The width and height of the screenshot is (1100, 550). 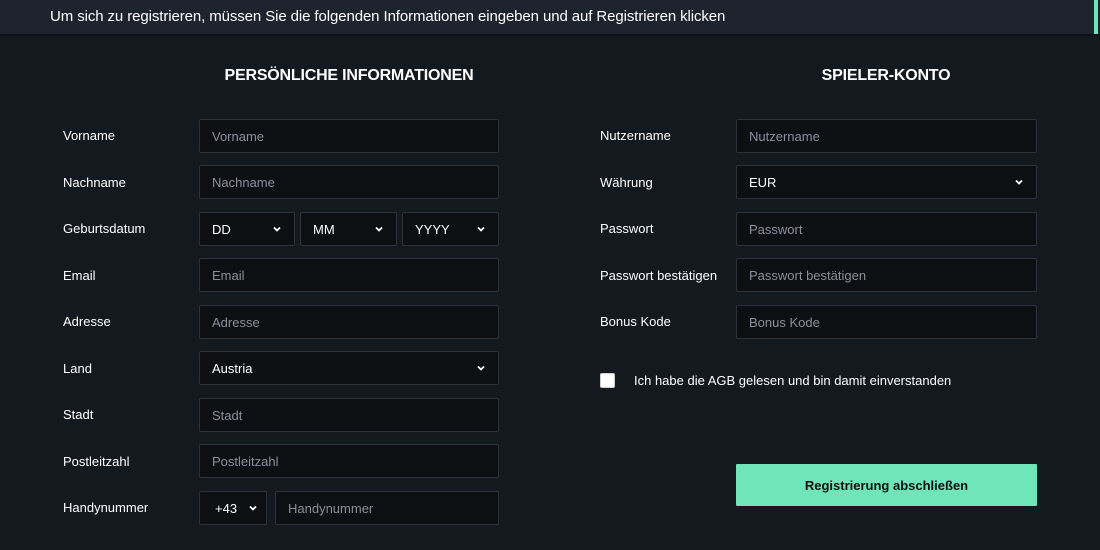 I want to click on first-name-input, so click(x=349, y=136).